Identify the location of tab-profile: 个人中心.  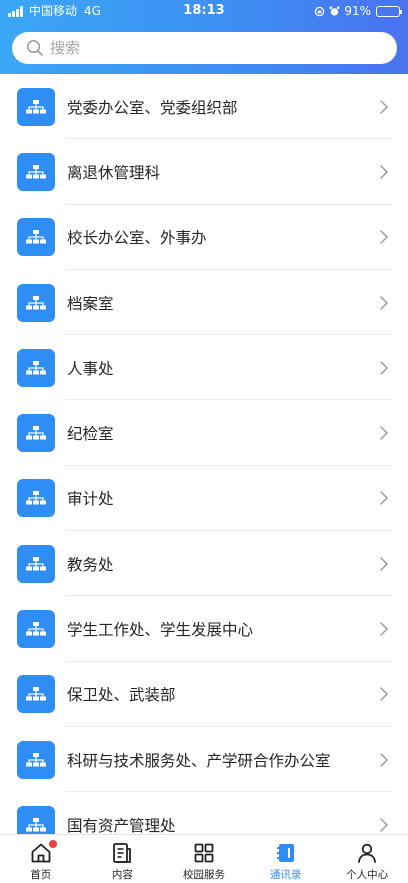
(367, 859).